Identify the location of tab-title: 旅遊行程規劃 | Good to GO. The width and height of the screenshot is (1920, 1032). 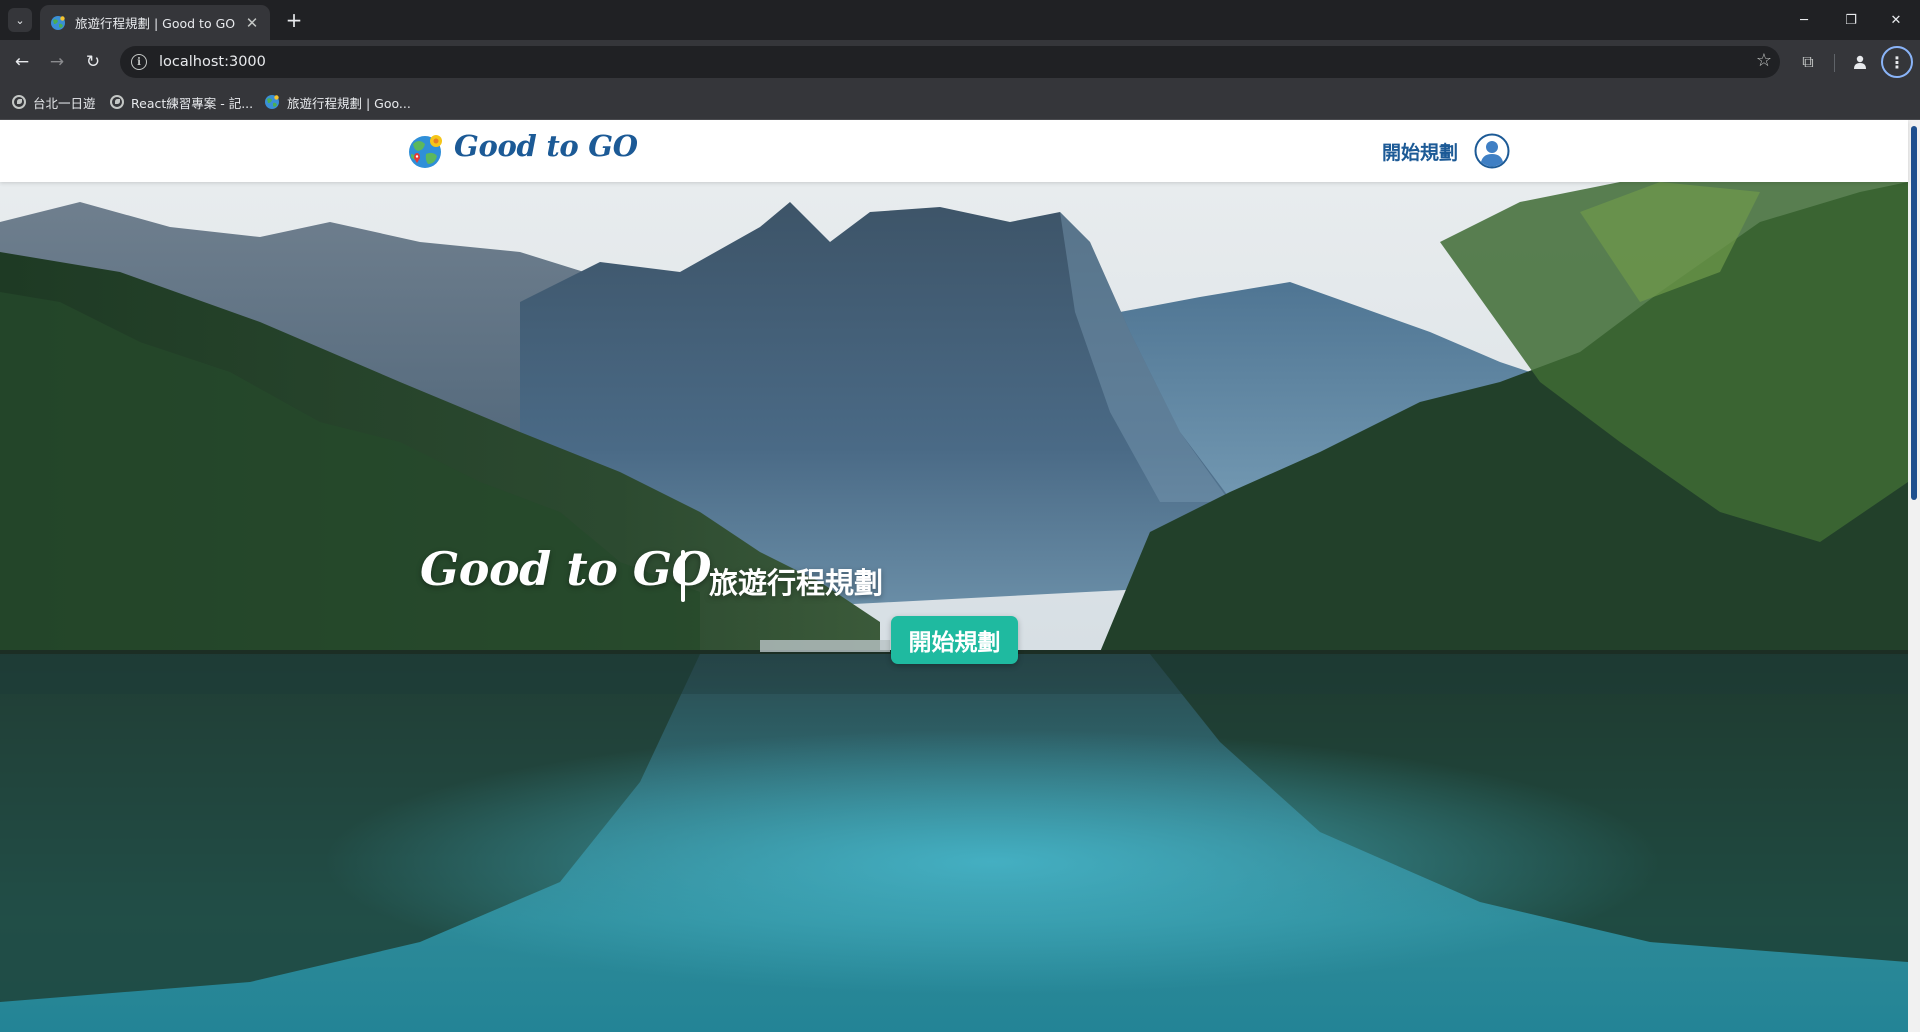
(155, 23).